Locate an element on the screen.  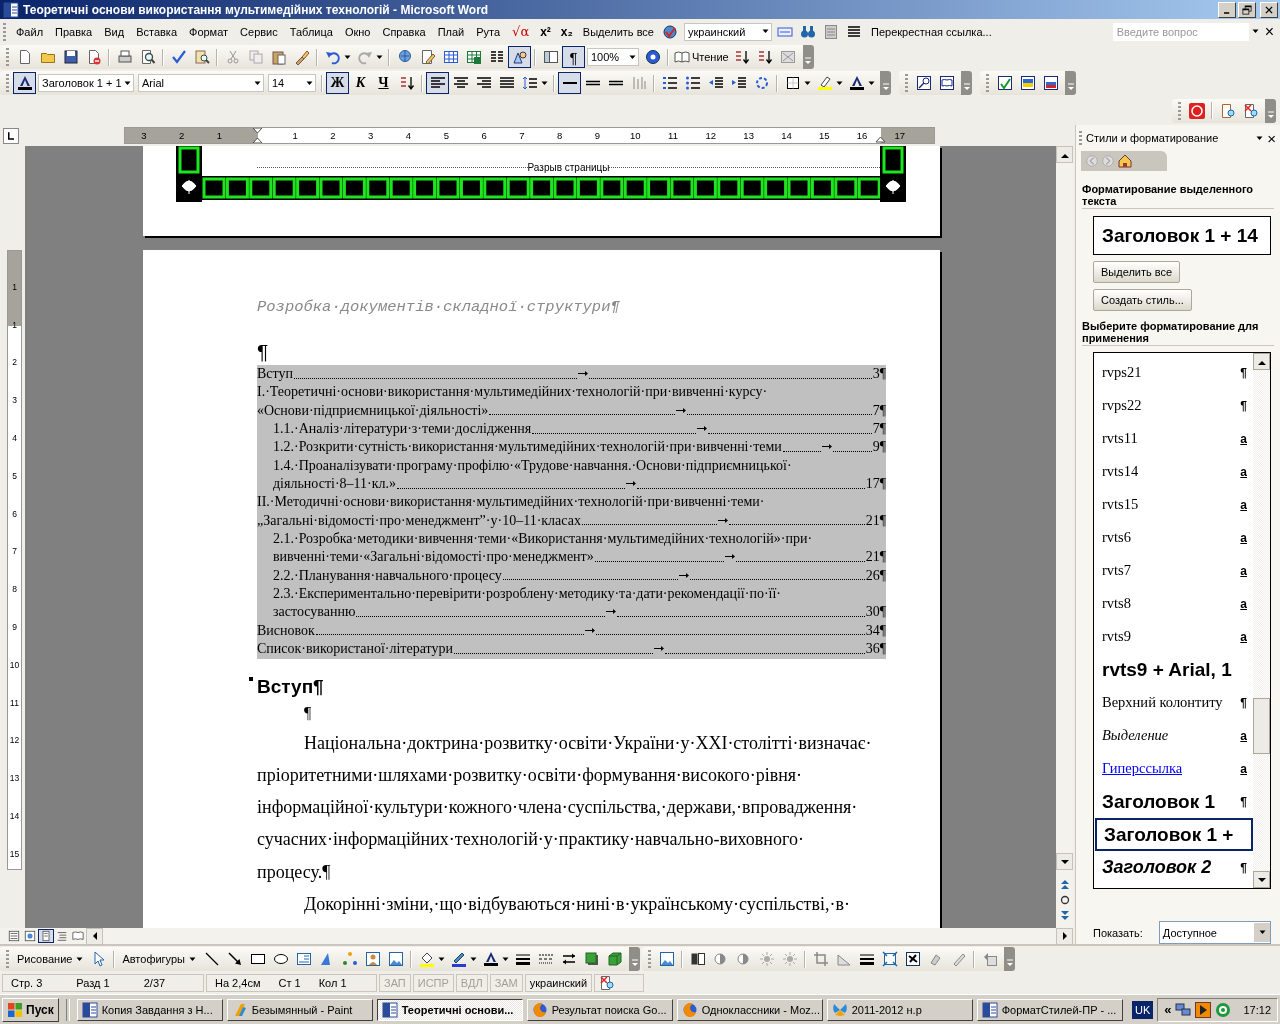
scroll-thumb is located at coordinates (1261, 726).